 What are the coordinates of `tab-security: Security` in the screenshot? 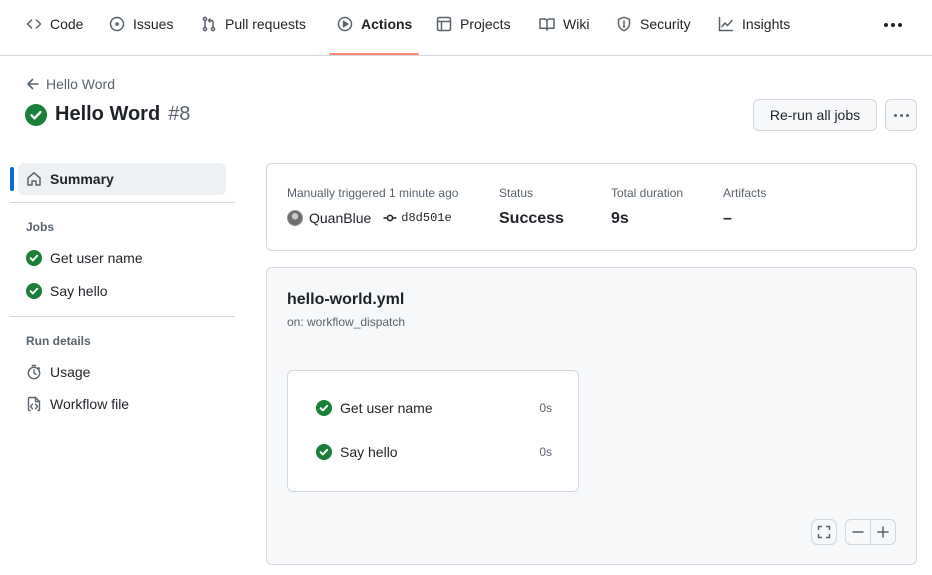 It's located at (653, 32).